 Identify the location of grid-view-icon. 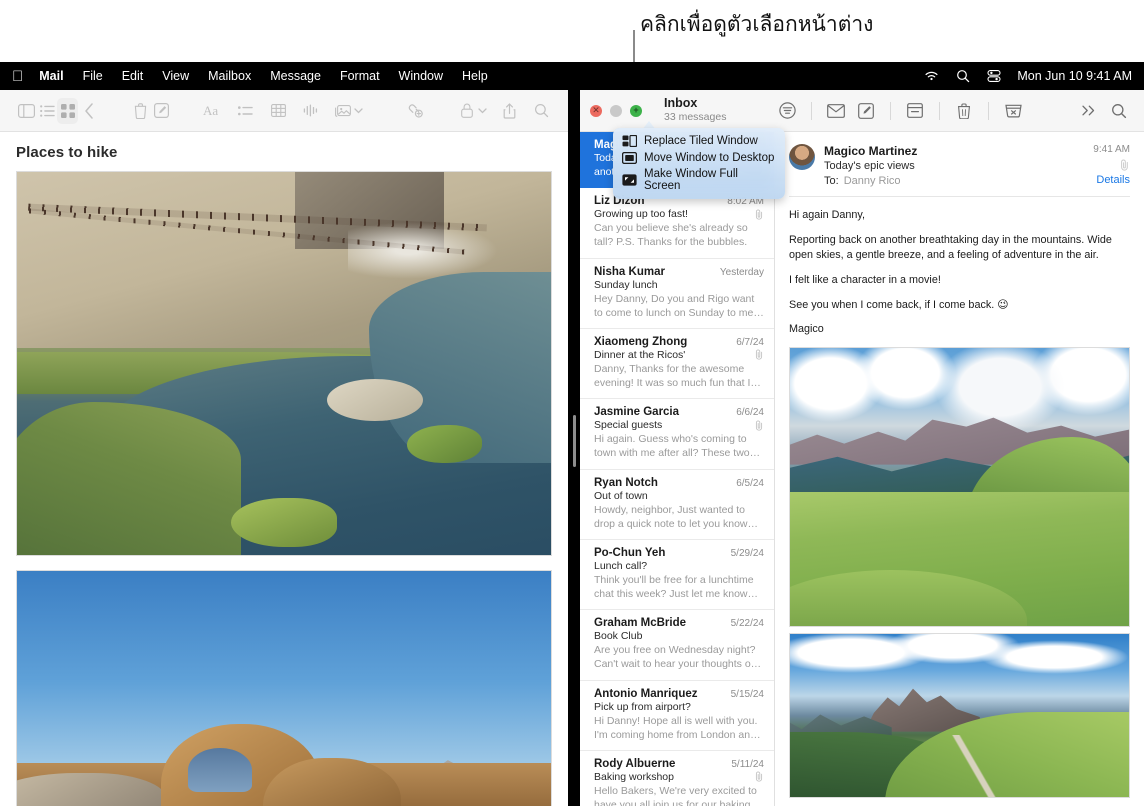
(68, 110).